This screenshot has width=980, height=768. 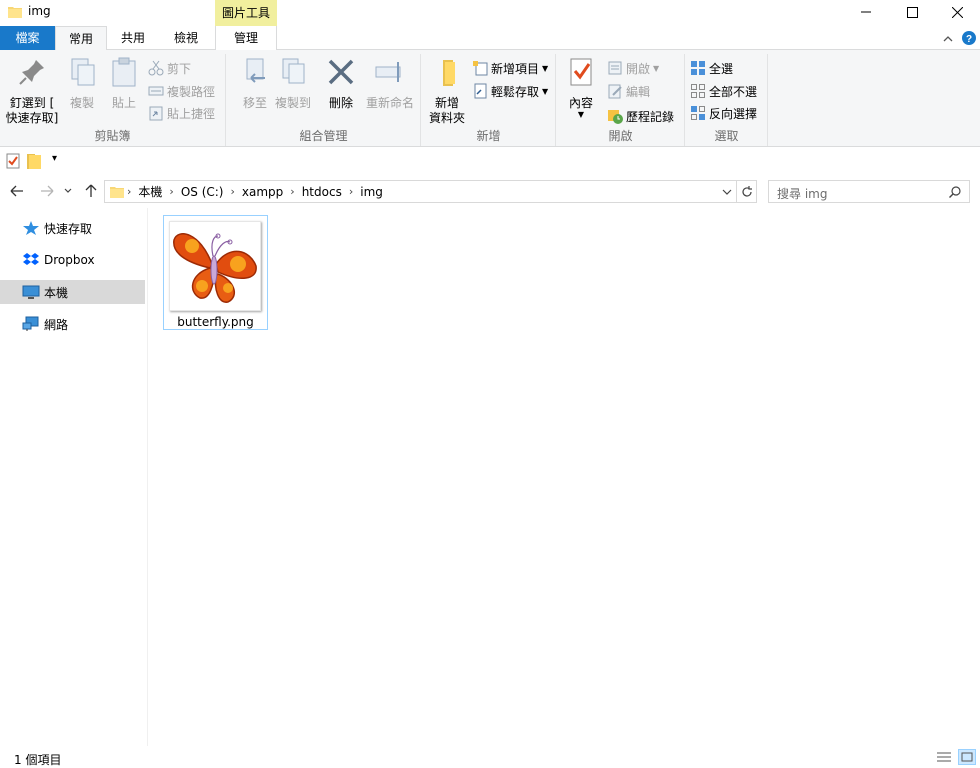 What do you see at coordinates (510, 68) in the screenshot?
I see `new-item-button: 新增項目 ▼` at bounding box center [510, 68].